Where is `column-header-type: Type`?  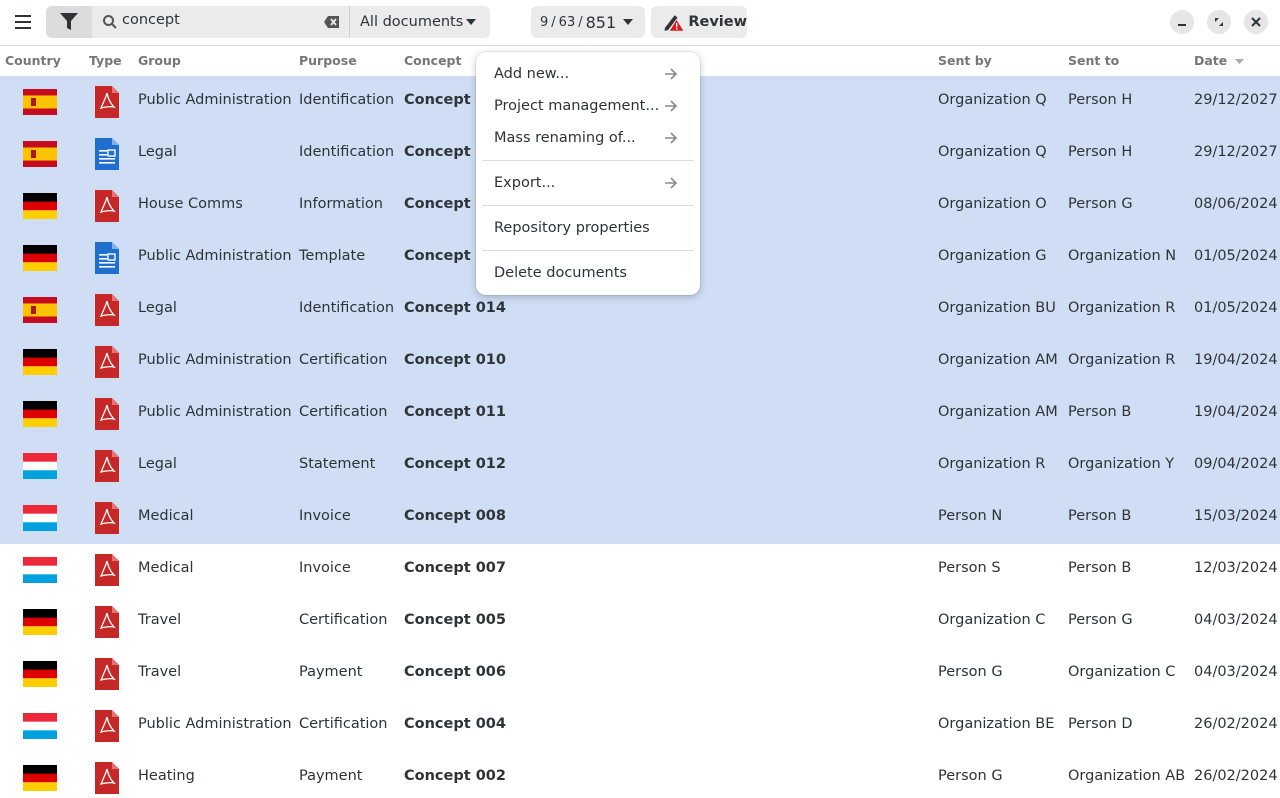
column-header-type: Type is located at coordinates (105, 60).